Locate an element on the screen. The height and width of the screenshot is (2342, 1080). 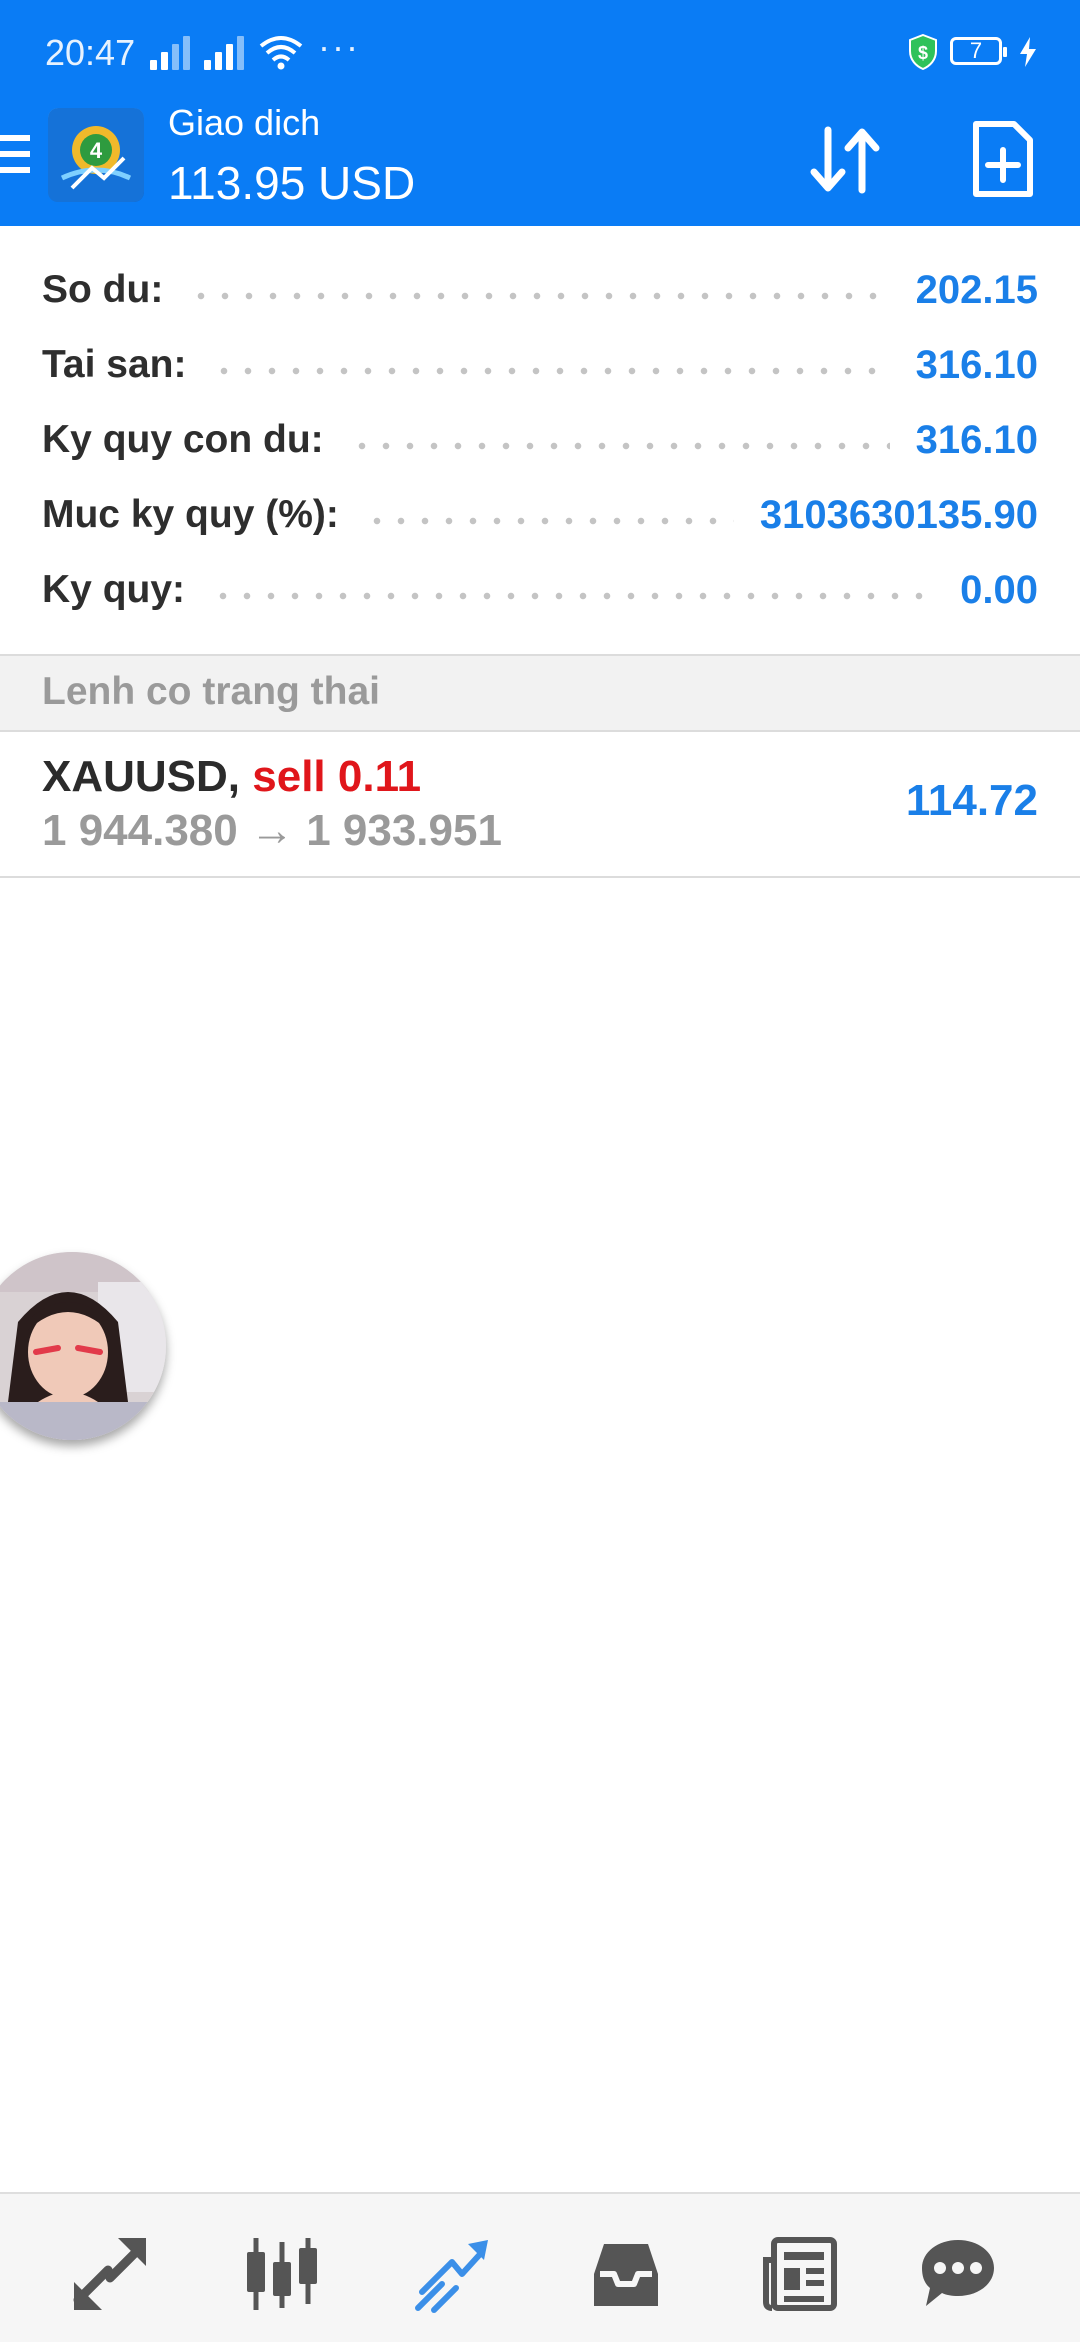
bottom-navigation is located at coordinates (540, 2267).